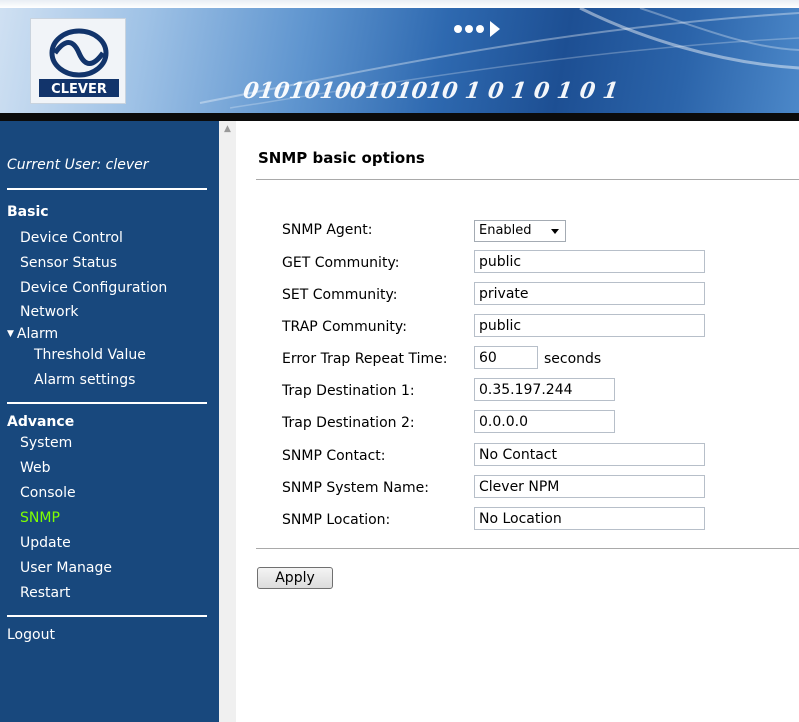  Describe the element at coordinates (589, 454) in the screenshot. I see `snmp-contact-input` at that location.